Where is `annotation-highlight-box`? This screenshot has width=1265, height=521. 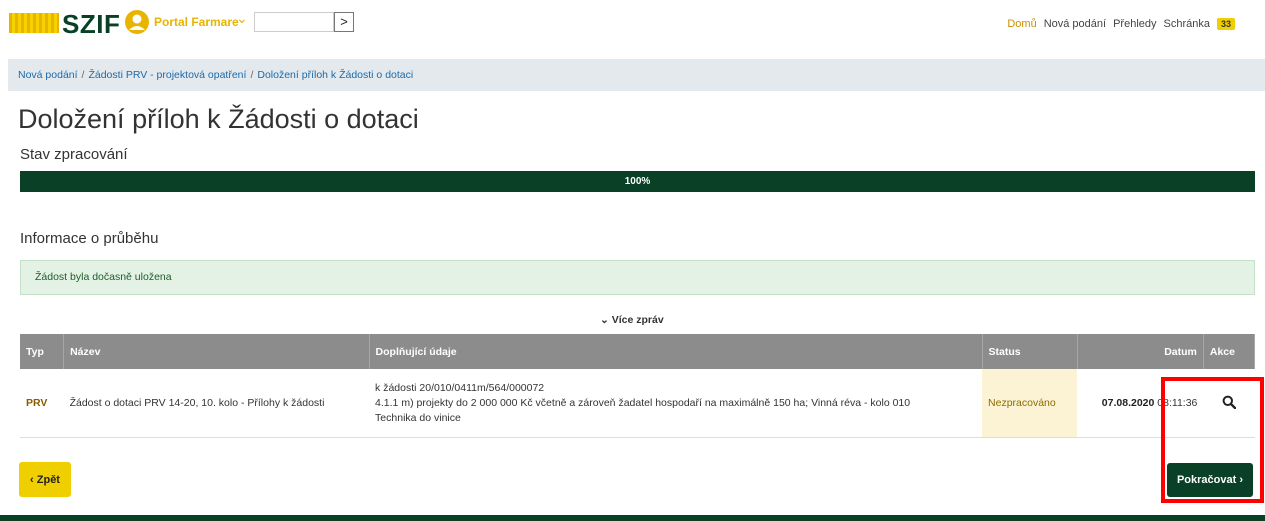
annotation-highlight-box is located at coordinates (1212, 440).